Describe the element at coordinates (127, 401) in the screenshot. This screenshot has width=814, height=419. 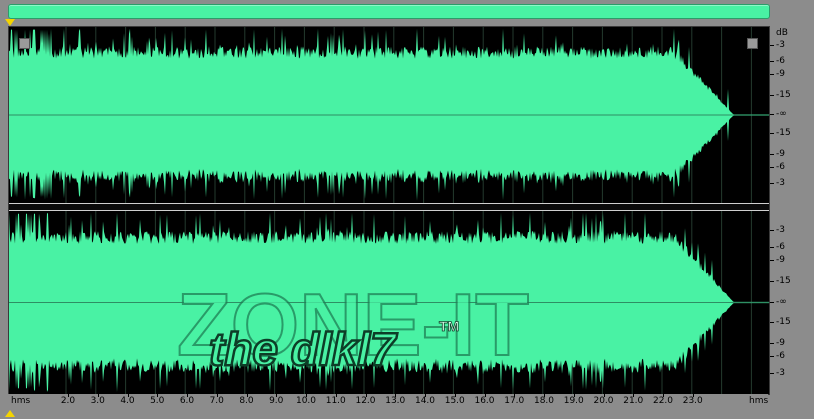
I see `timeline-label: 4.0` at that location.